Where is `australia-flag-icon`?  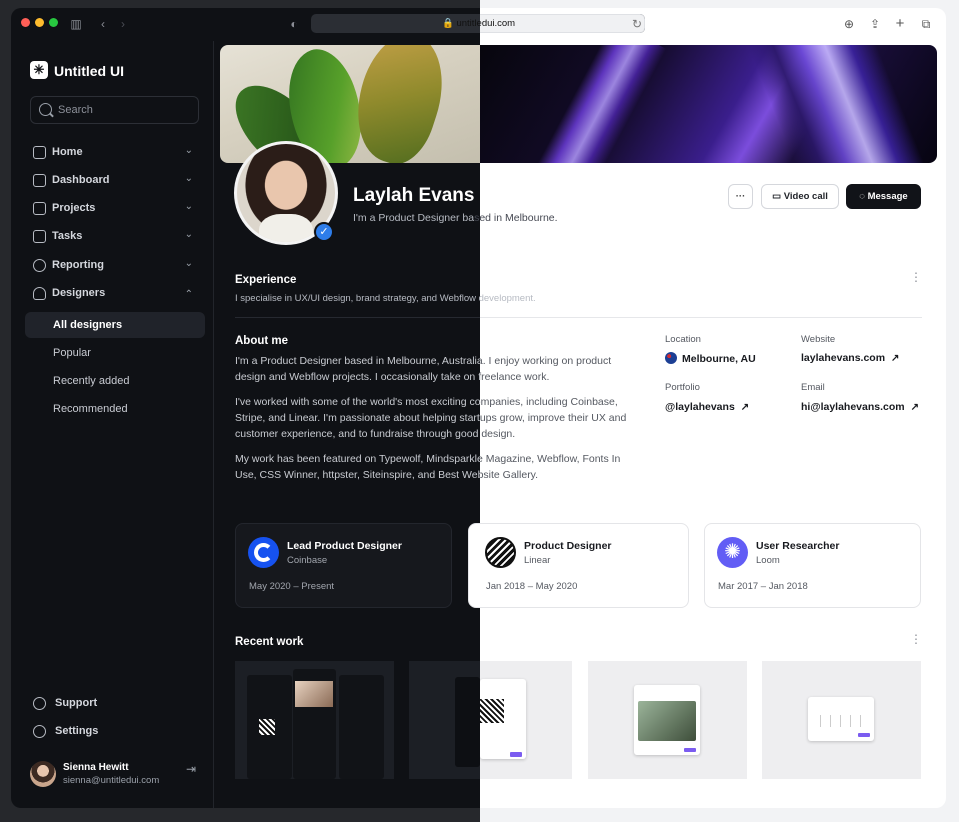
australia-flag-icon is located at coordinates (671, 358).